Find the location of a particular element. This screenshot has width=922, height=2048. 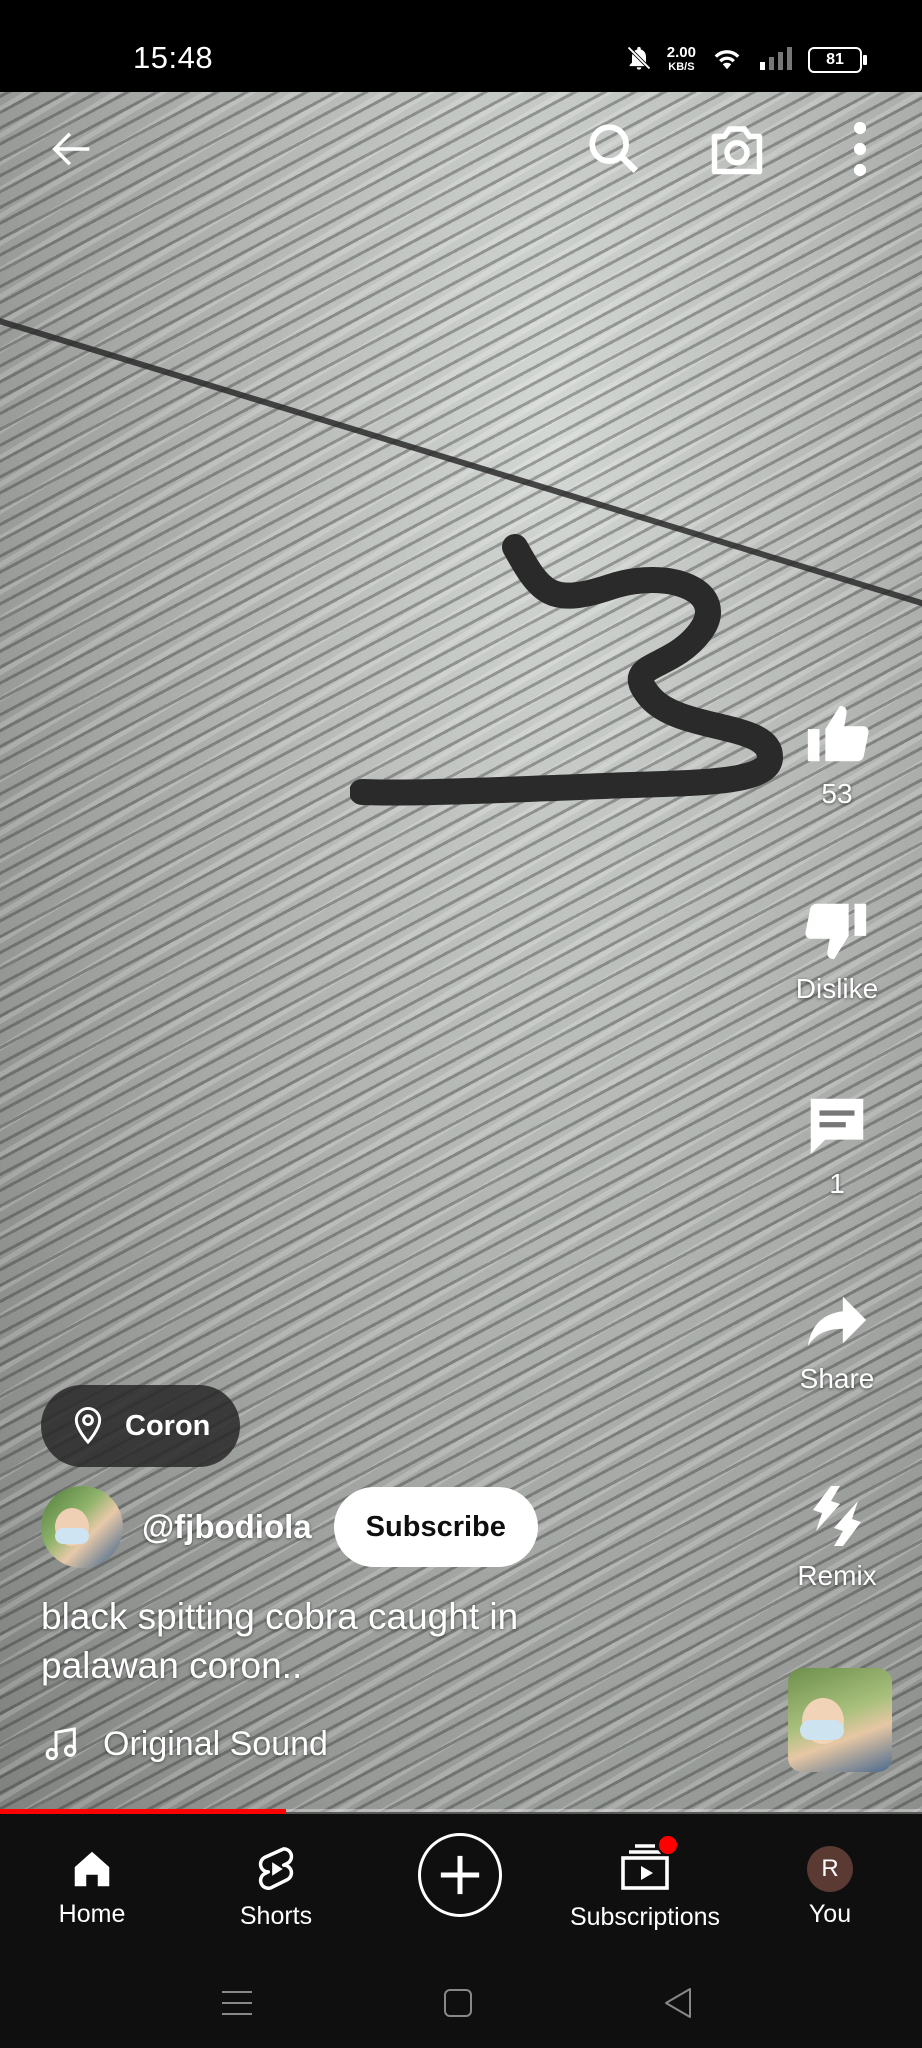

remix-icon is located at coordinates (837, 1516).